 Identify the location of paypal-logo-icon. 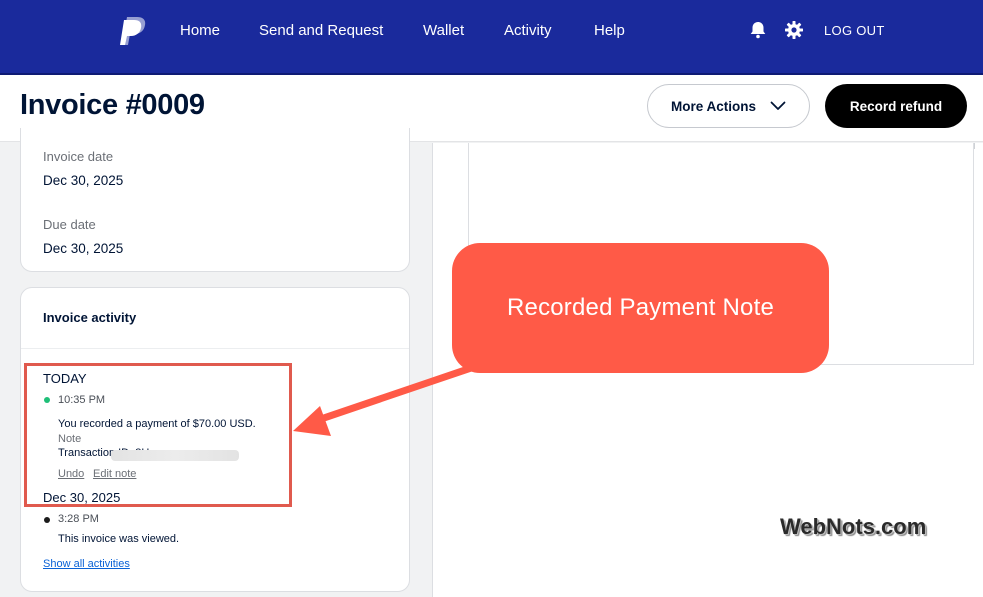
(133, 31).